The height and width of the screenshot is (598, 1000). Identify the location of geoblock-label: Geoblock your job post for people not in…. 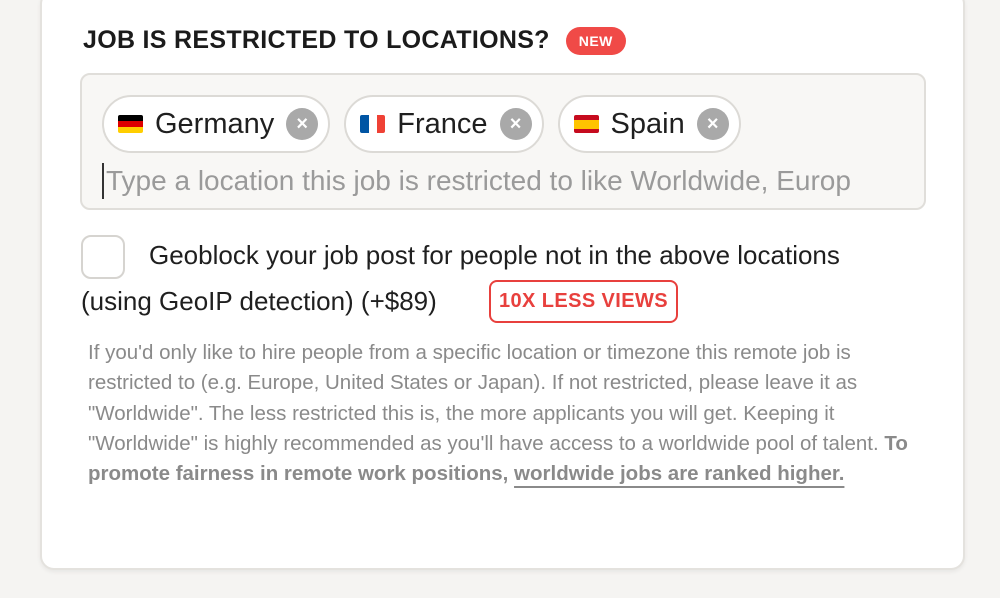
(494, 255).